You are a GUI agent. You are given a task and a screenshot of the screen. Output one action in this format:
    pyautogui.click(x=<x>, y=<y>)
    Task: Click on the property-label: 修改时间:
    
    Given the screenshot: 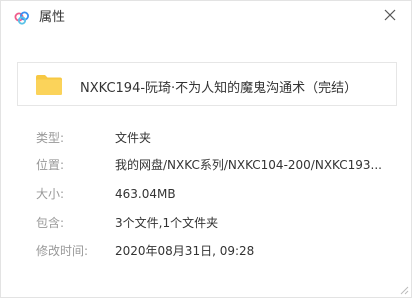 What is the action you would take?
    pyautogui.click(x=62, y=251)
    